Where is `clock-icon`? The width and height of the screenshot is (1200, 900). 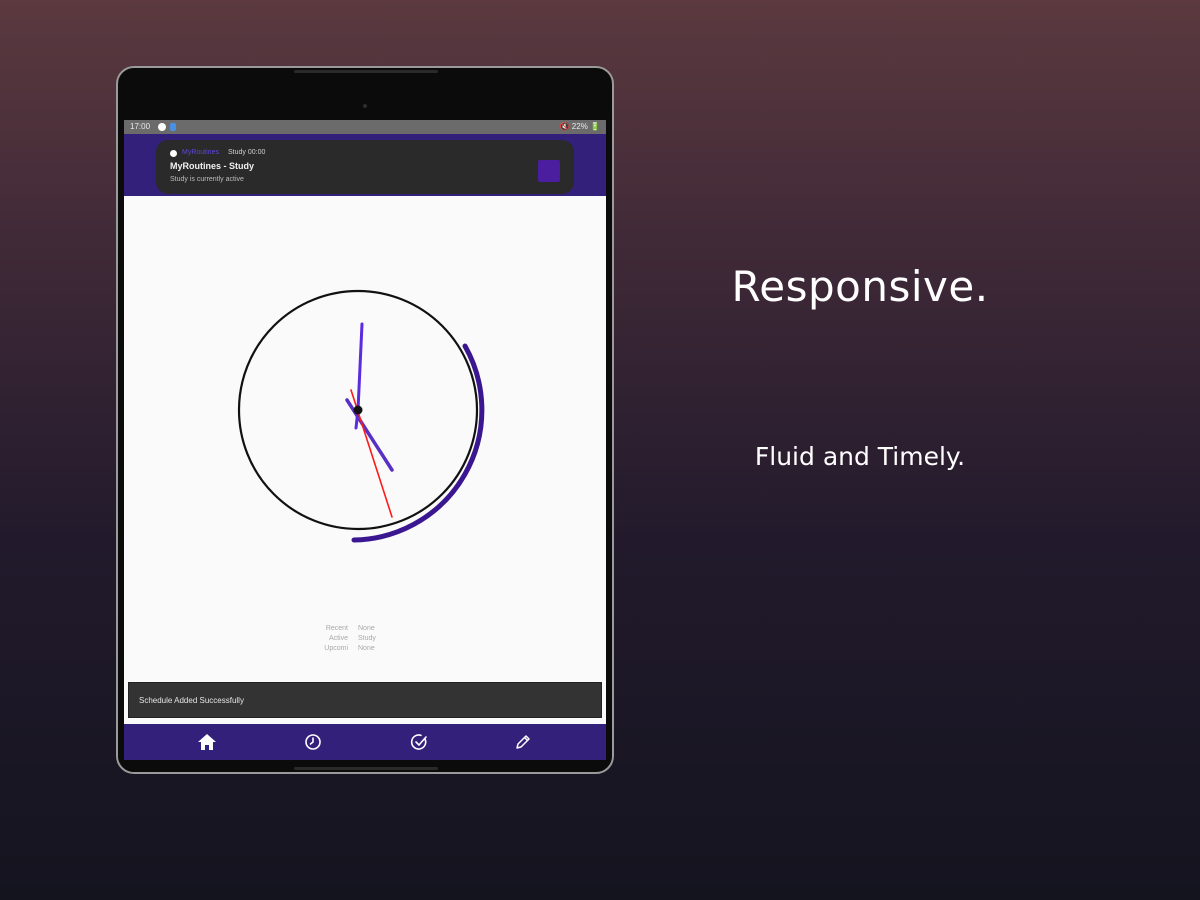 clock-icon is located at coordinates (313, 742).